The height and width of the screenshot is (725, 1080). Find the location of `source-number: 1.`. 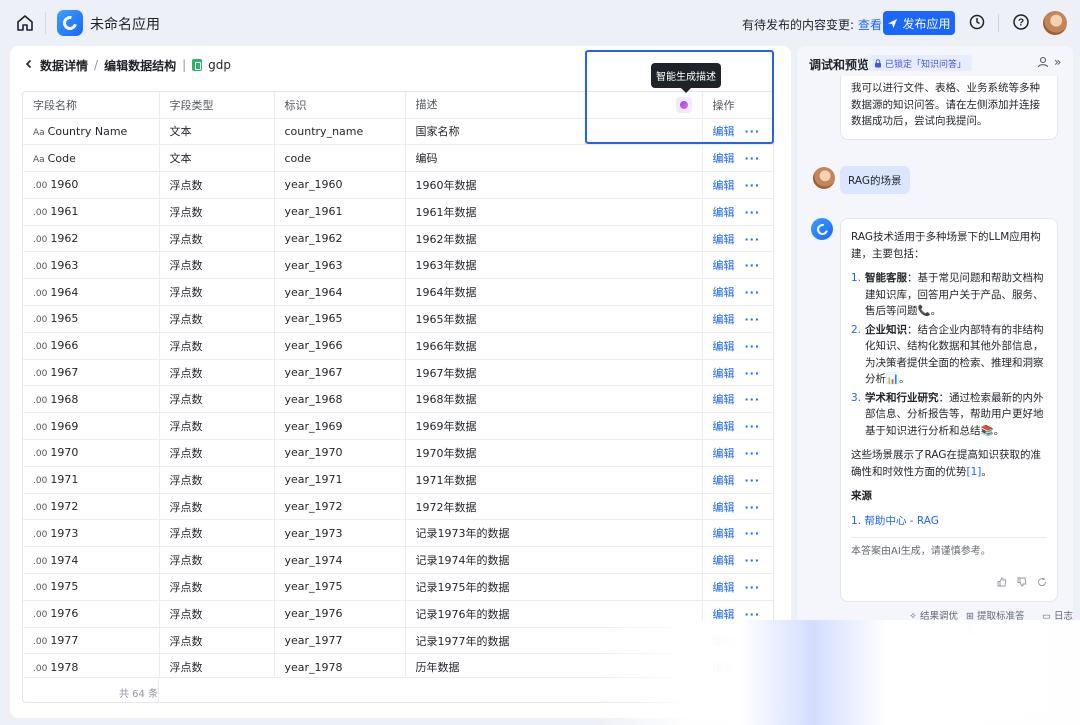

source-number: 1. is located at coordinates (856, 520).